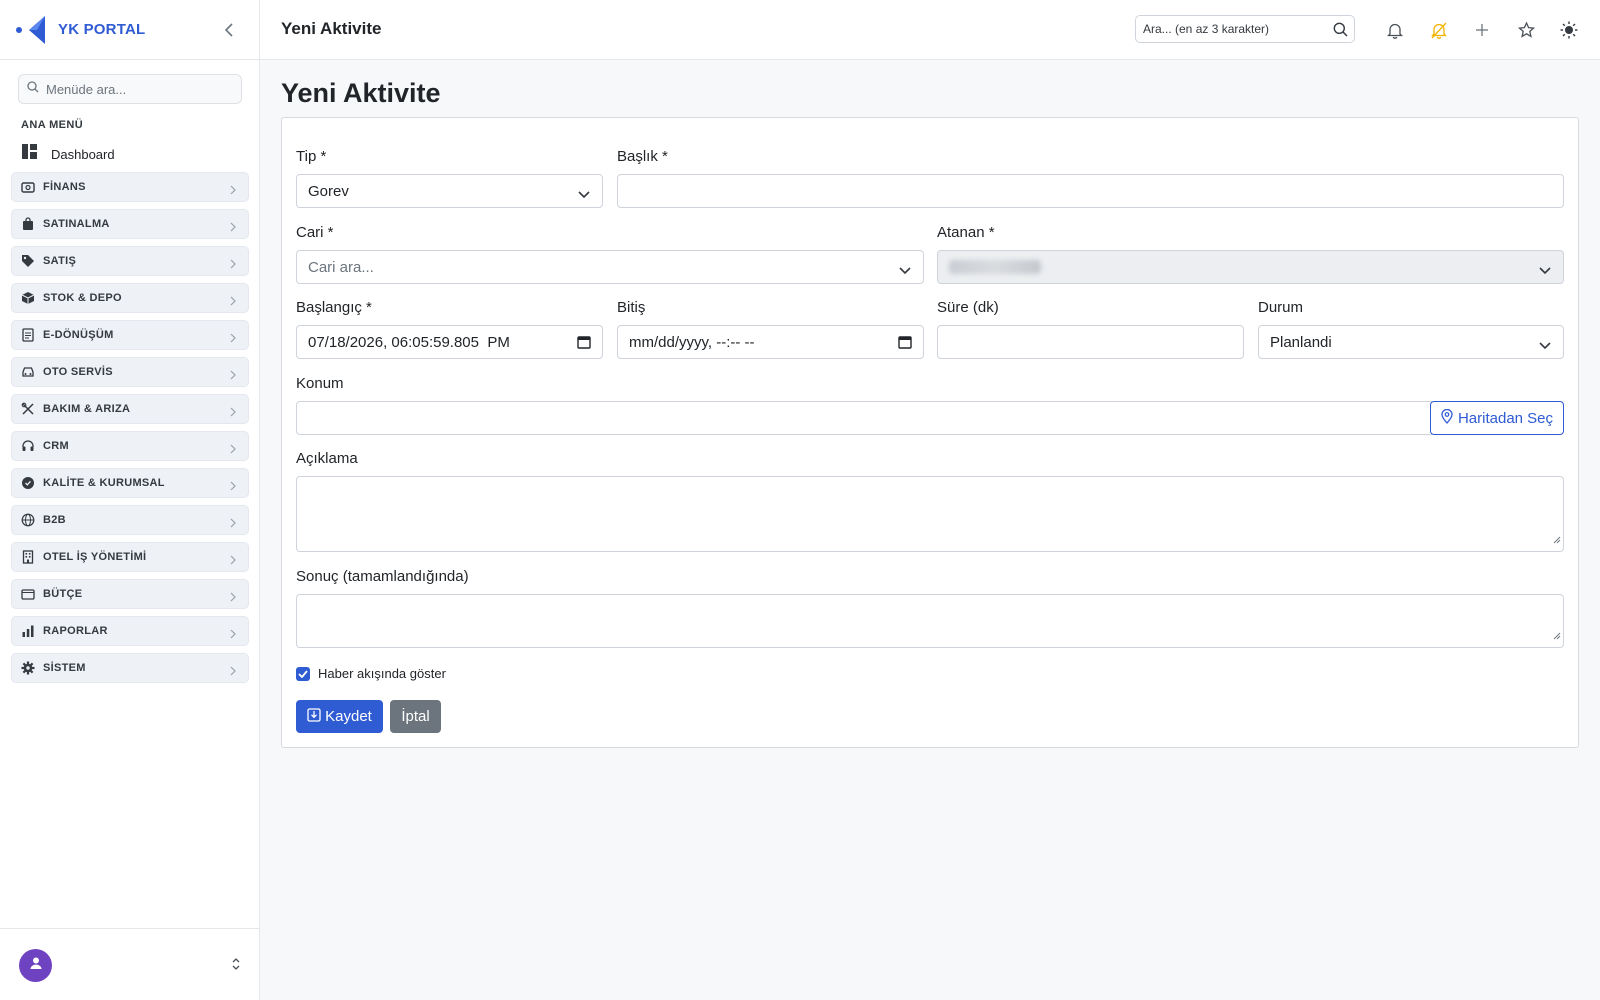 The width and height of the screenshot is (1600, 1000). What do you see at coordinates (449, 191) in the screenshot?
I see `tip-select: Gorev` at bounding box center [449, 191].